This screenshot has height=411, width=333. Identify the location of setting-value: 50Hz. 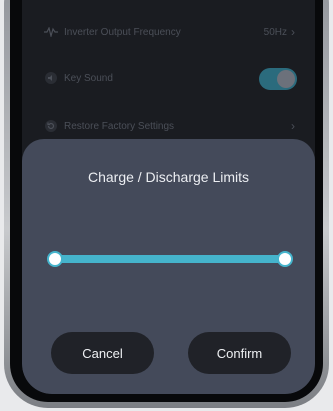
(275, 32).